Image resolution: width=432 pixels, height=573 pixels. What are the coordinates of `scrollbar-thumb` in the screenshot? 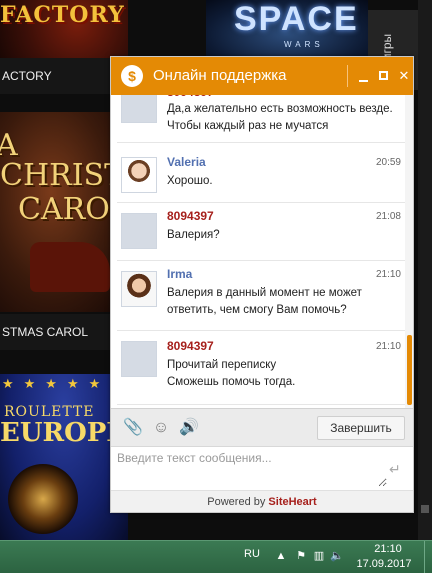 It's located at (409, 370).